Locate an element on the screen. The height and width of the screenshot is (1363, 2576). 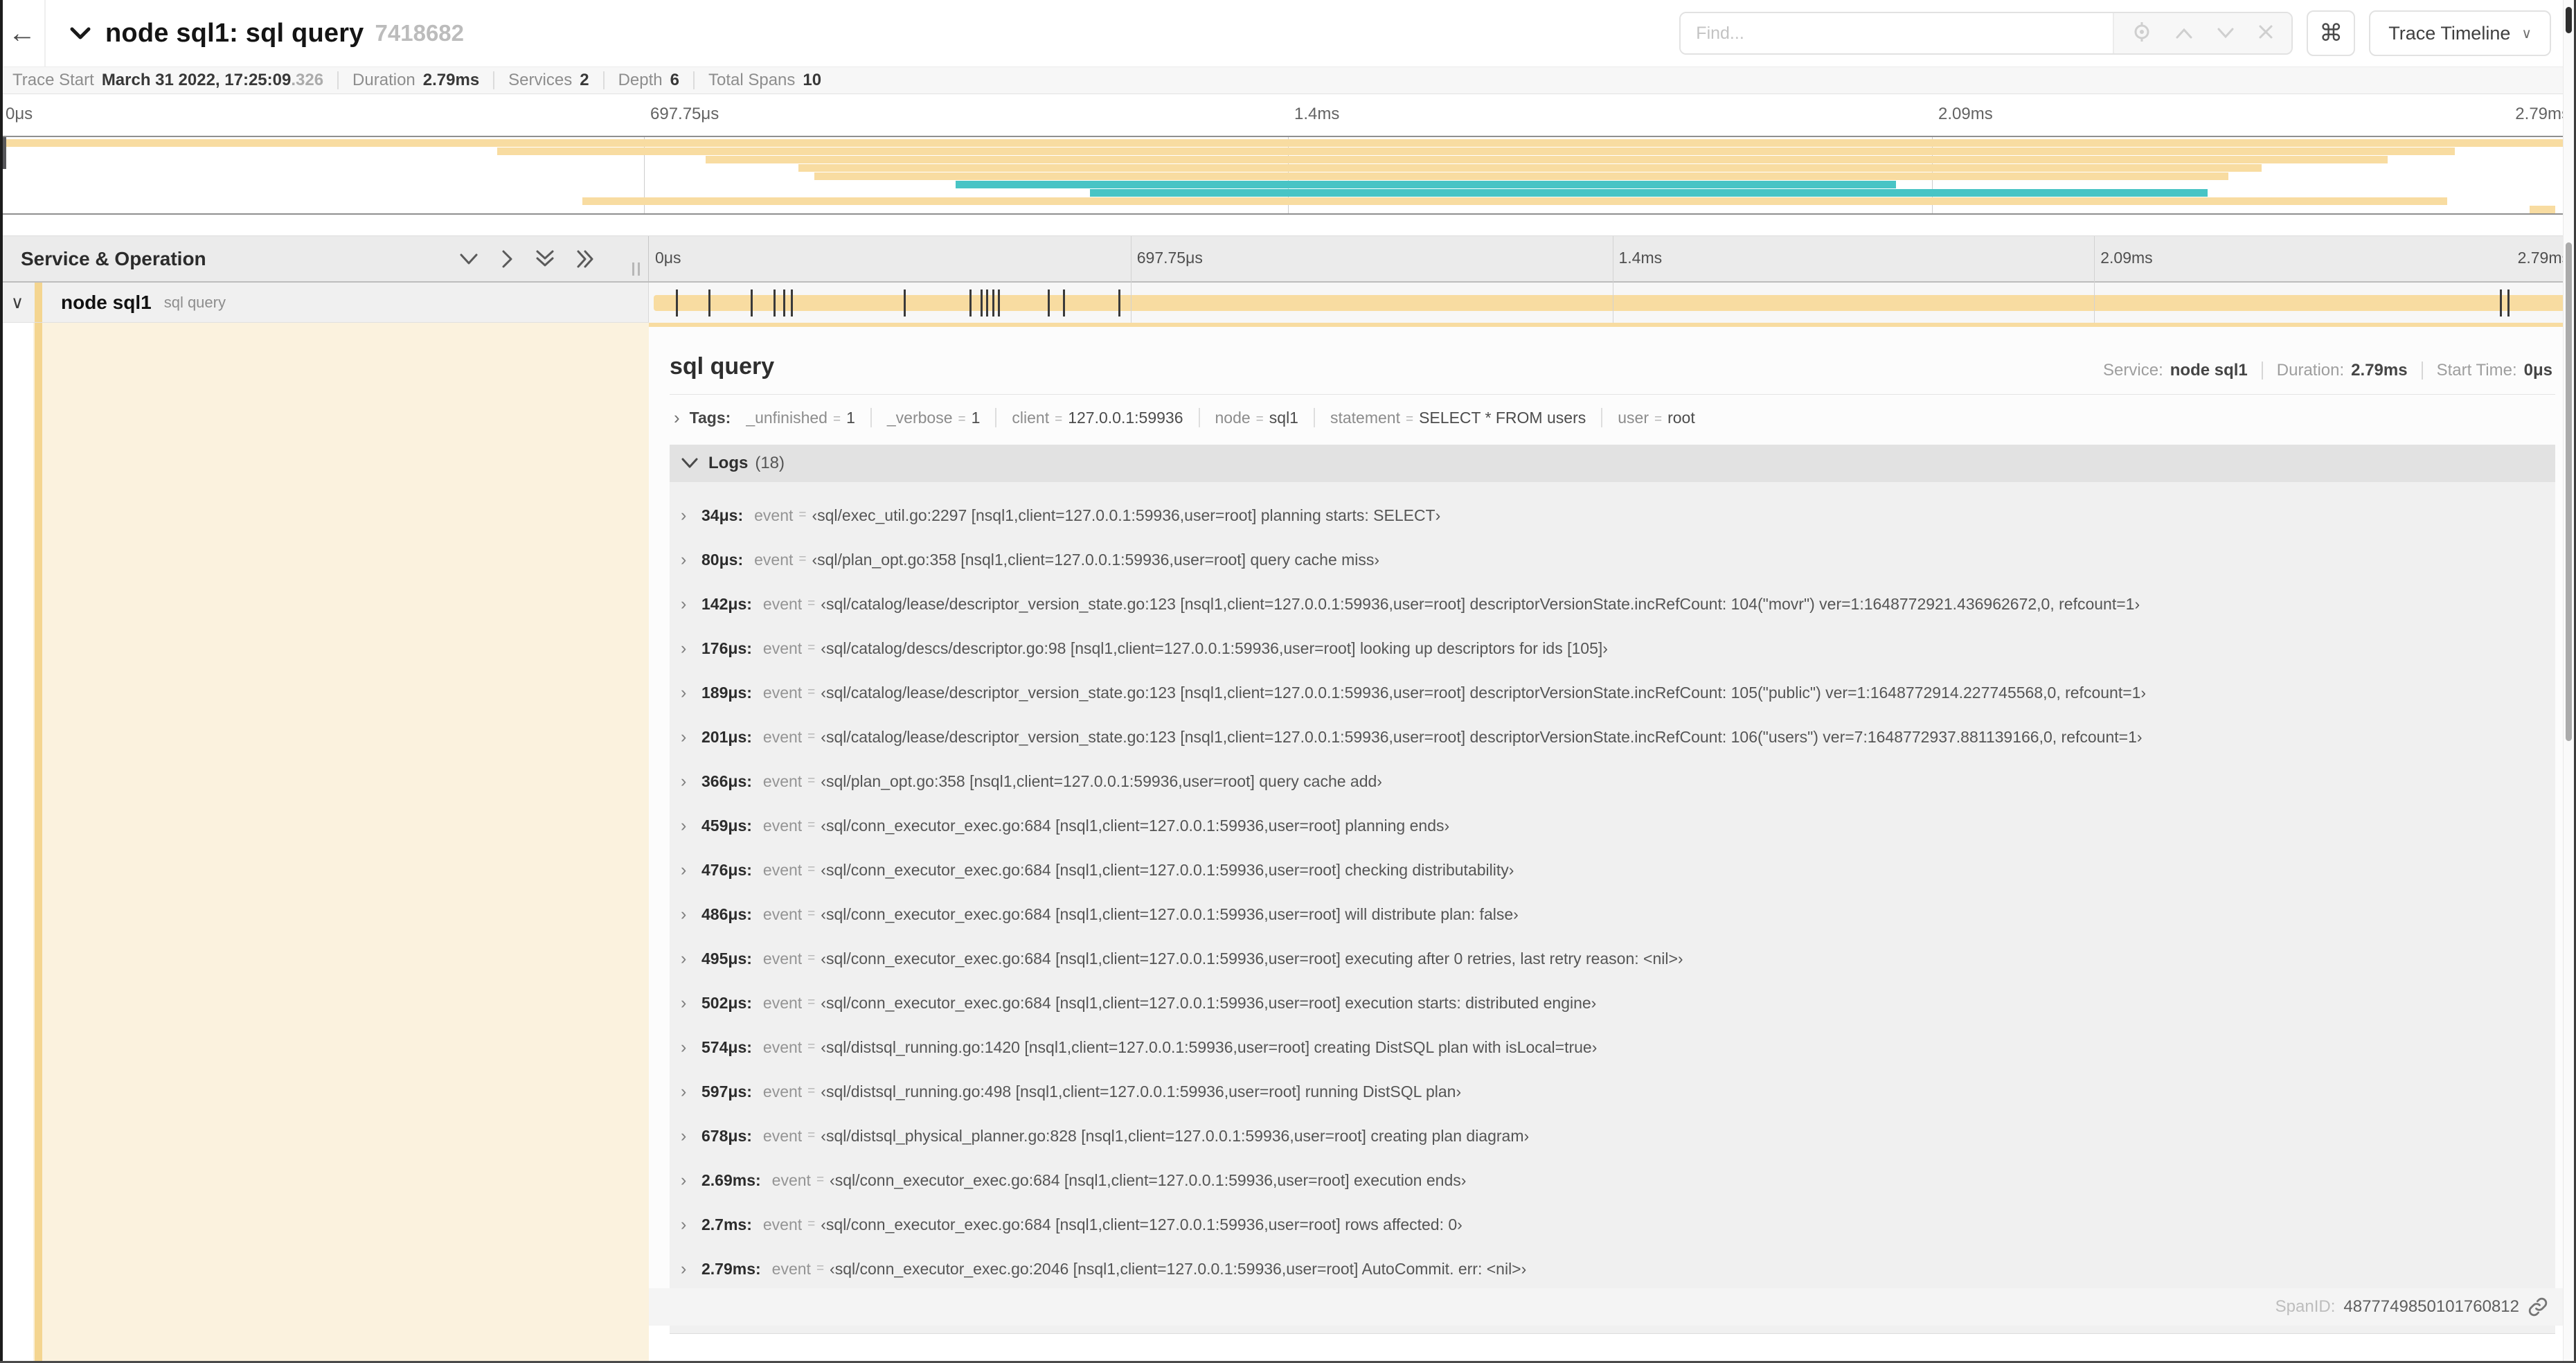
trace-bar-item: Depth 6 is located at coordinates (648, 80).